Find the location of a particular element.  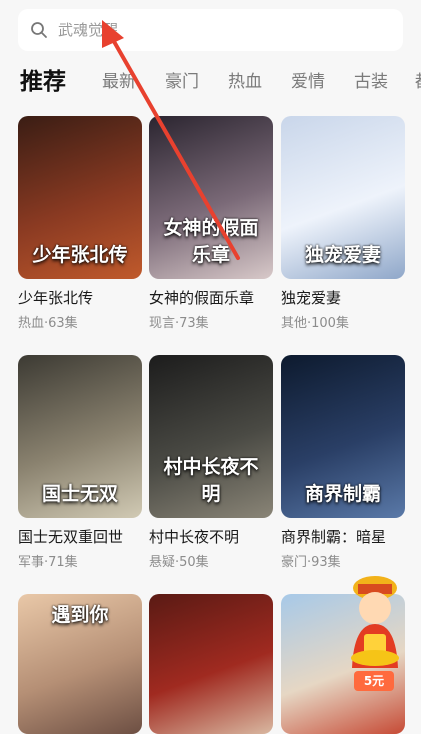

search-input is located at coordinates (208, 30).